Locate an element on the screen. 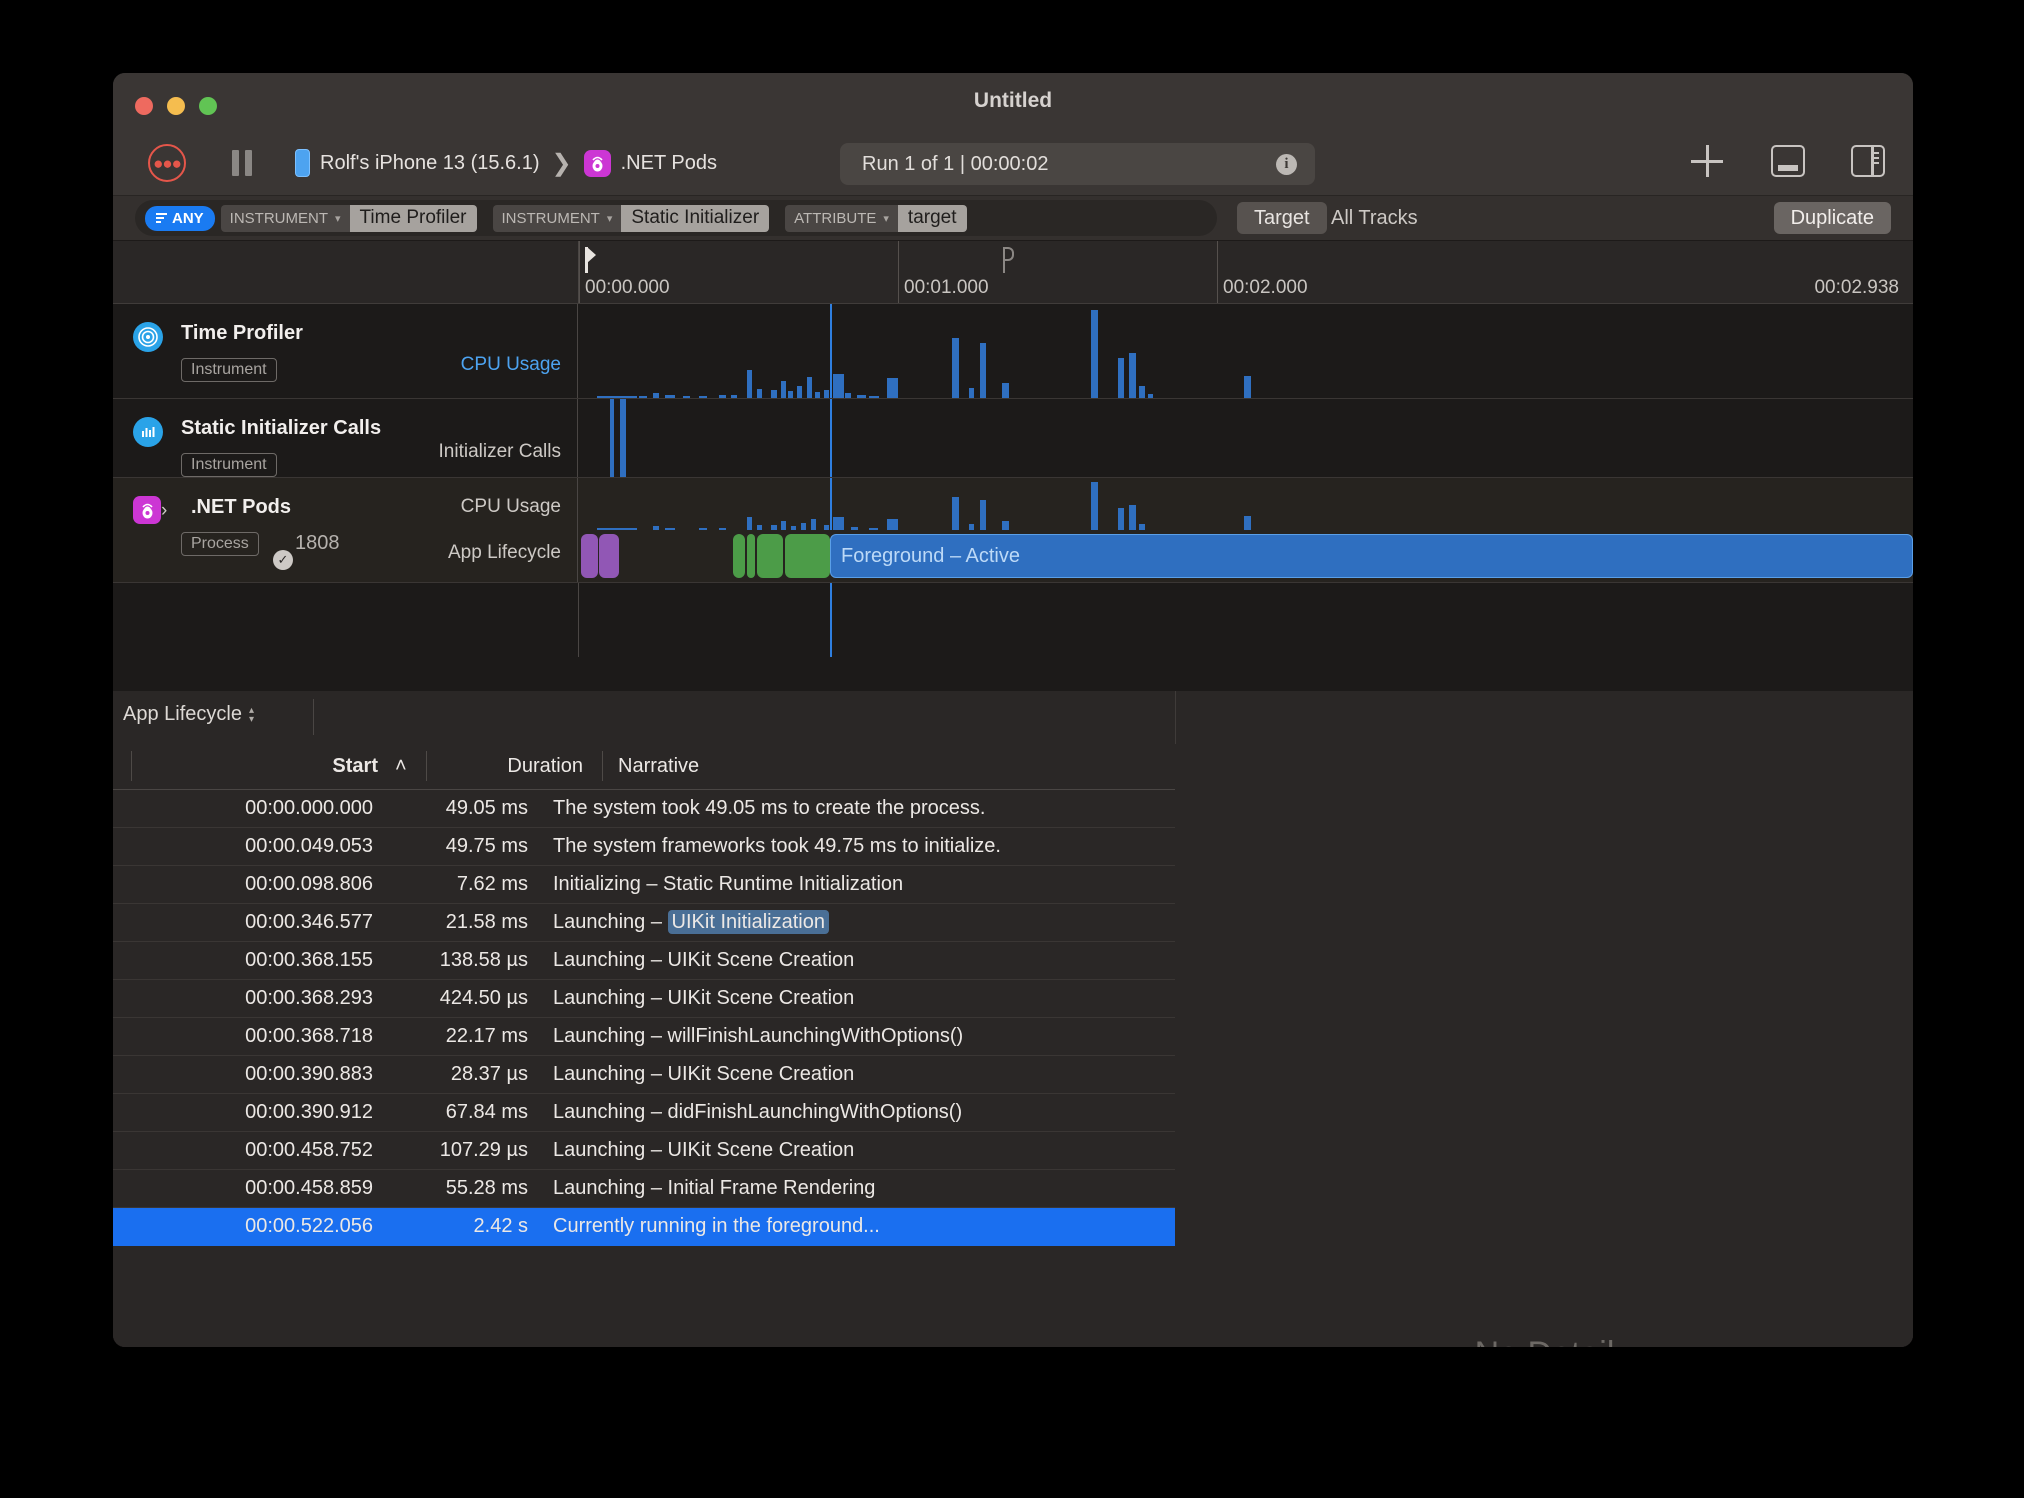 Image resolution: width=2024 pixels, height=1498 pixels. record-icon: ●●● is located at coordinates (167, 163).